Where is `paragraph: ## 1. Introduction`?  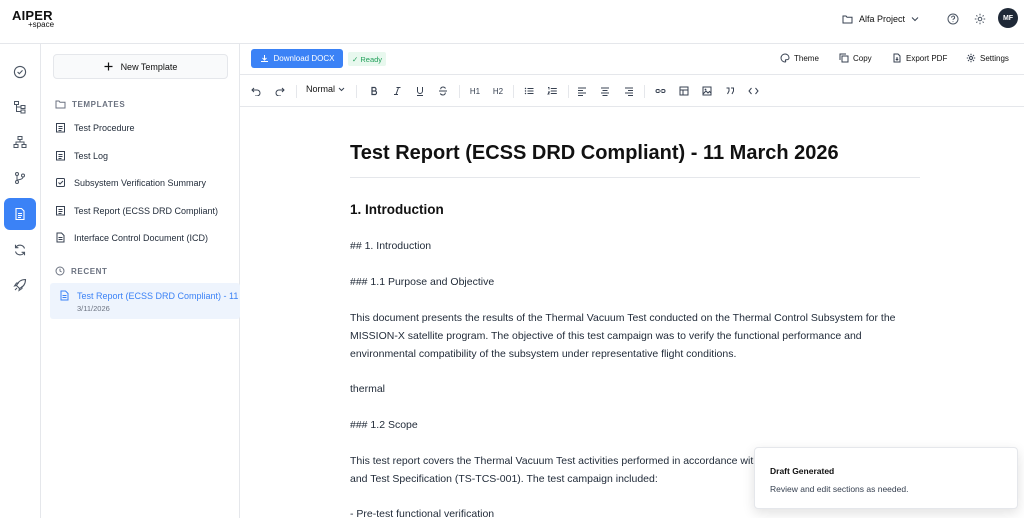 paragraph: ## 1. Introduction is located at coordinates (635, 246).